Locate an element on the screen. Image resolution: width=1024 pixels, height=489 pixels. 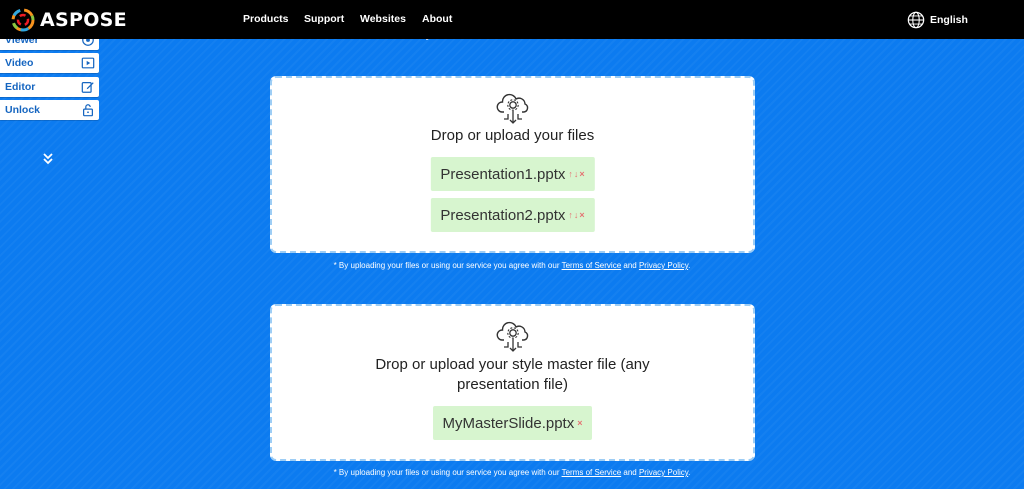
language-label: English is located at coordinates (949, 20).